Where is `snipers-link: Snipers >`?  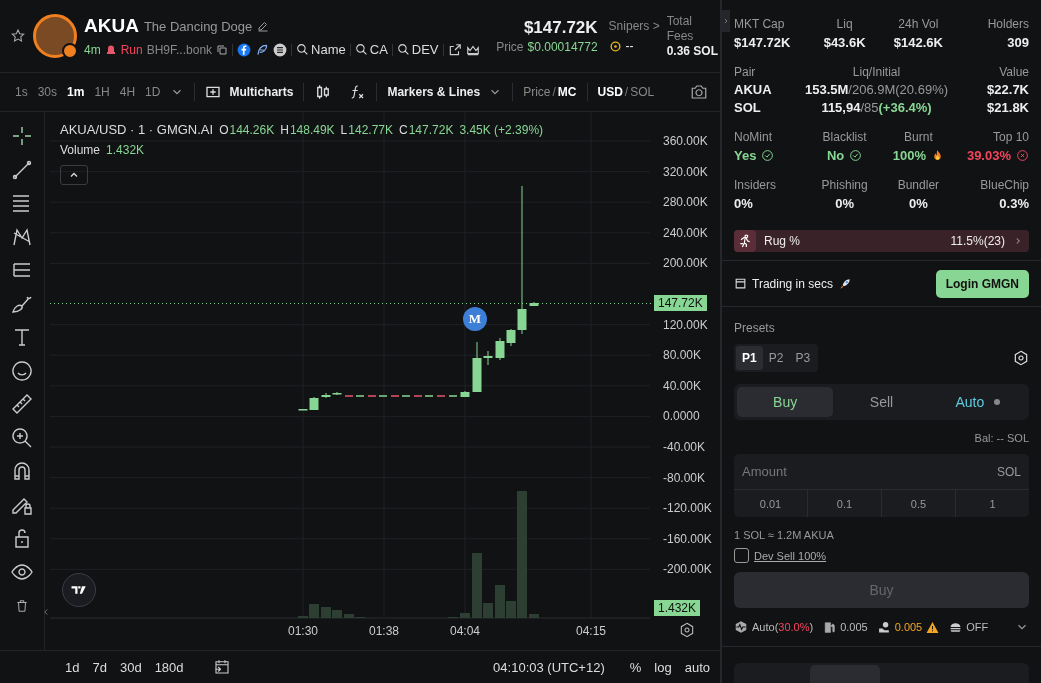 snipers-link: Snipers > is located at coordinates (634, 26).